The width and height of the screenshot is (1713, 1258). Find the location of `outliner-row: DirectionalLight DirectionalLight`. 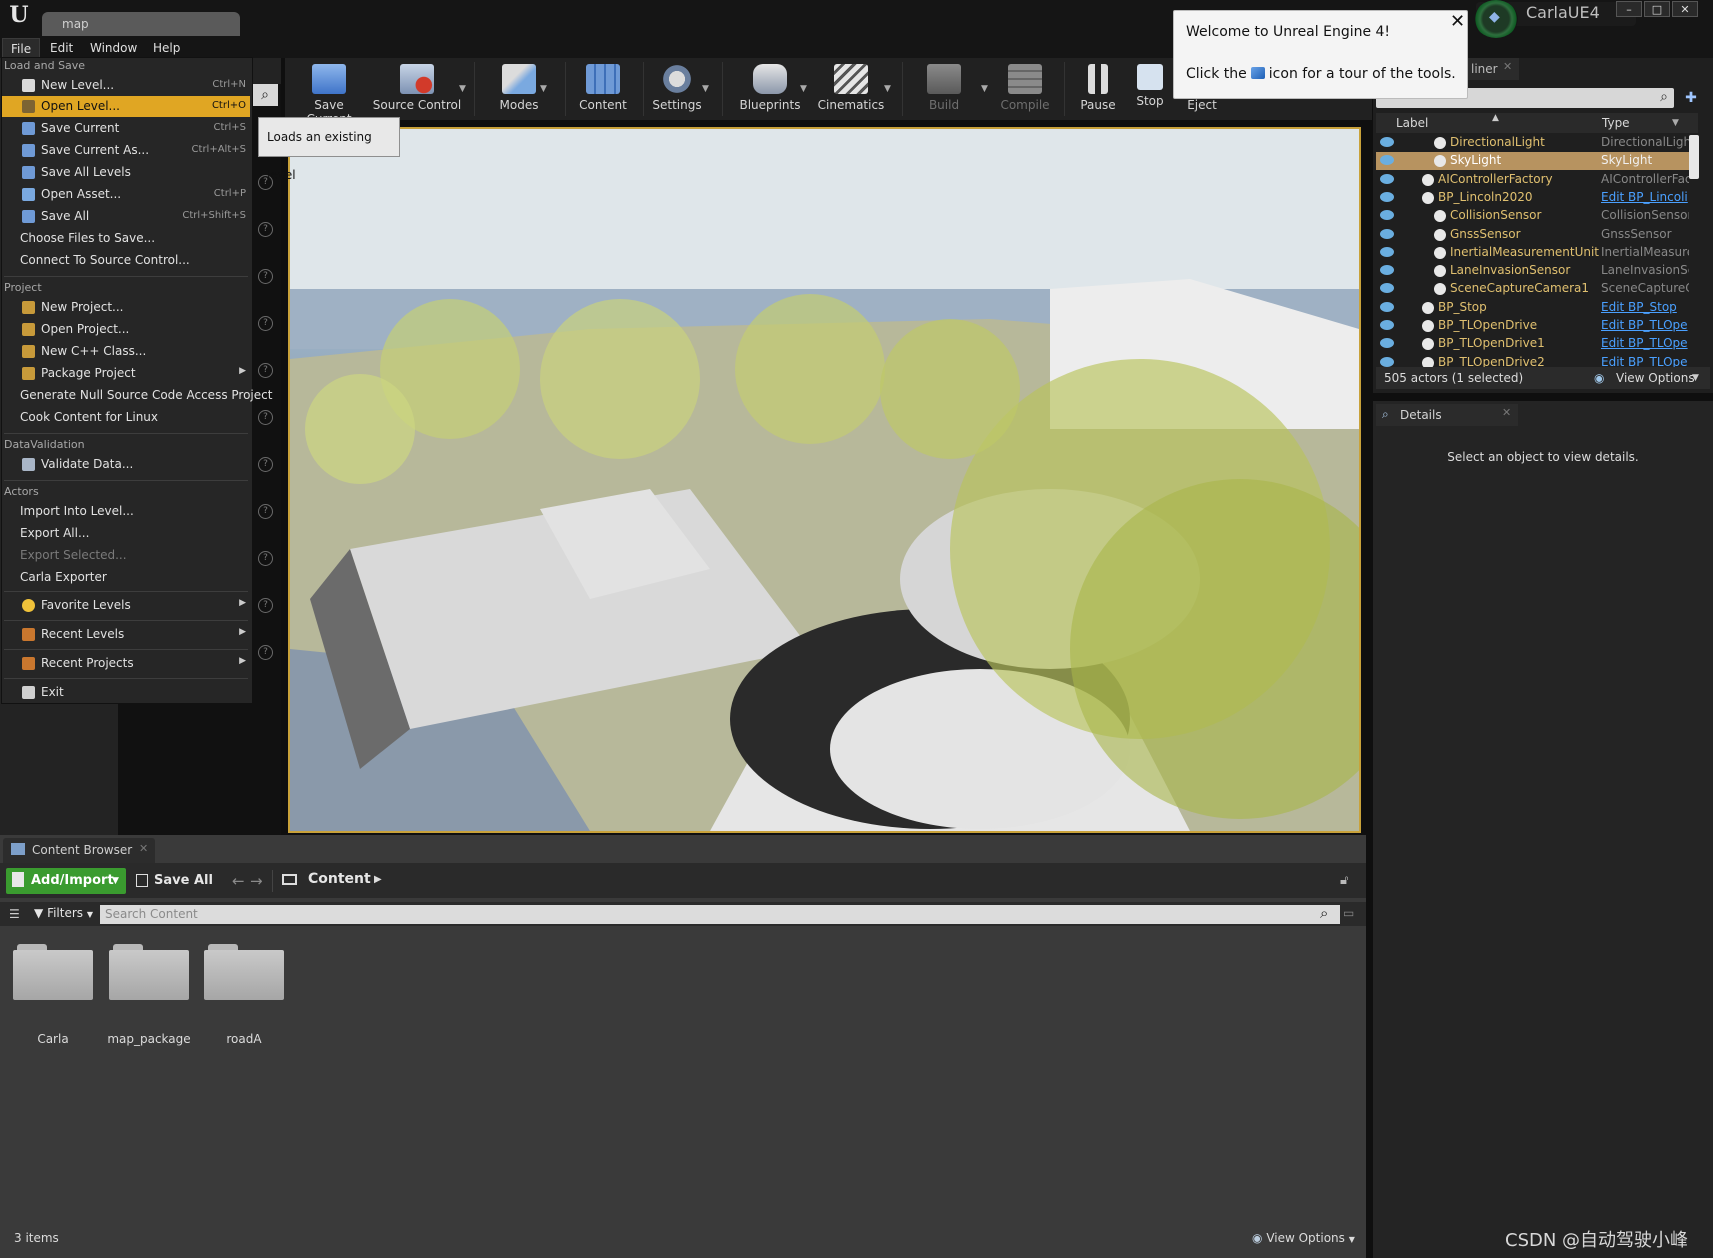

outliner-row: DirectionalLight DirectionalLight is located at coordinates (1532, 143).